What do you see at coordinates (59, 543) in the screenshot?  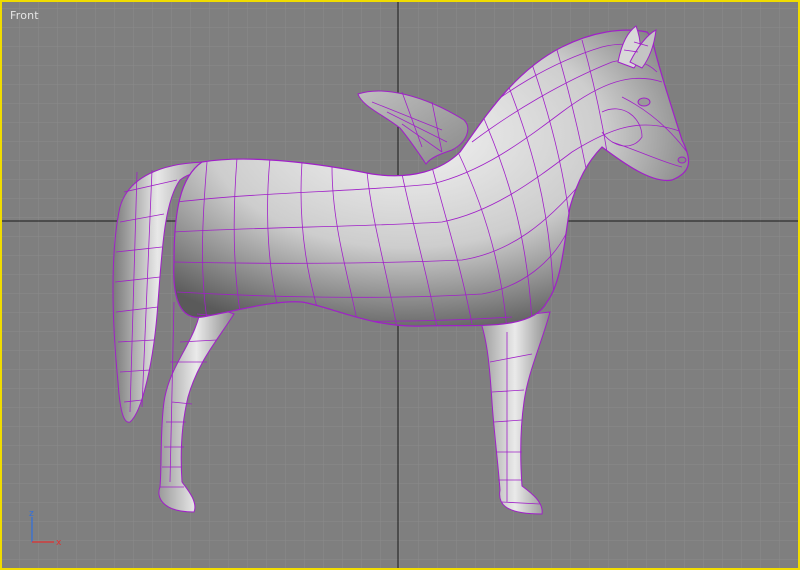 I see `x-axis-label: x` at bounding box center [59, 543].